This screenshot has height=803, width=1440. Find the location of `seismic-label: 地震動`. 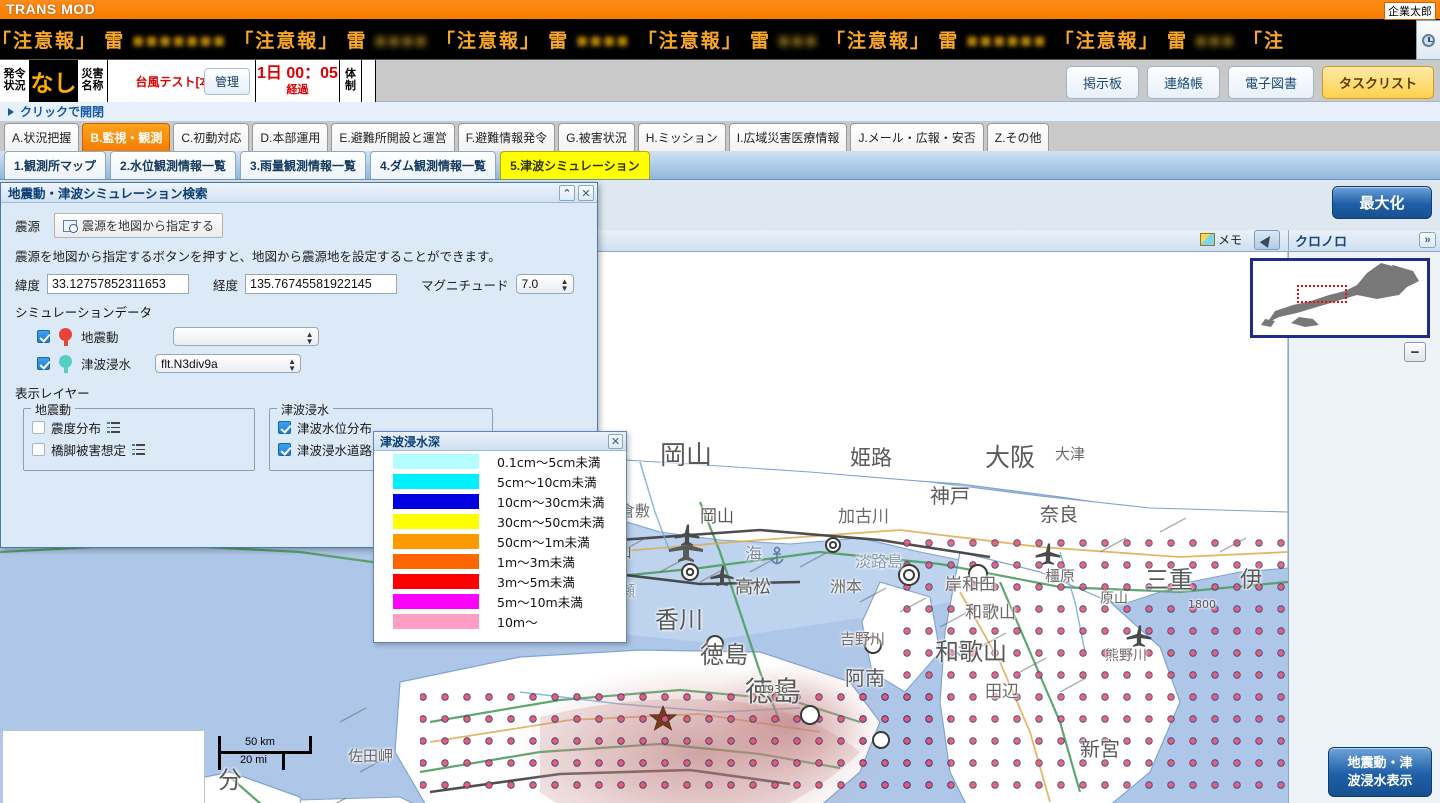

seismic-label: 地震動 is located at coordinates (100, 338).